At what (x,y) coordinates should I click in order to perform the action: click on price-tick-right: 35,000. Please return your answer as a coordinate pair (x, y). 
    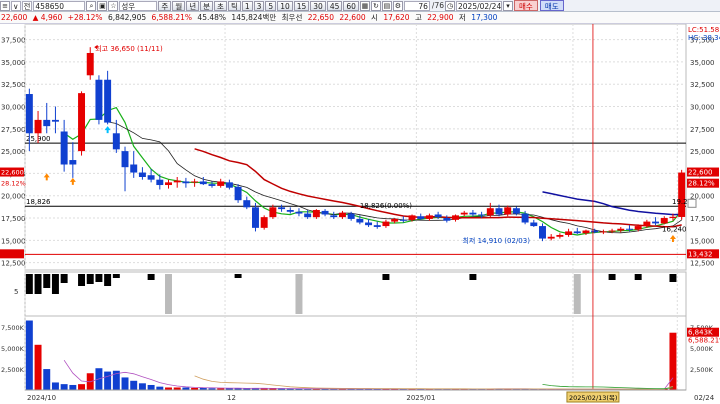
    Looking at the image, I should click on (702, 63).